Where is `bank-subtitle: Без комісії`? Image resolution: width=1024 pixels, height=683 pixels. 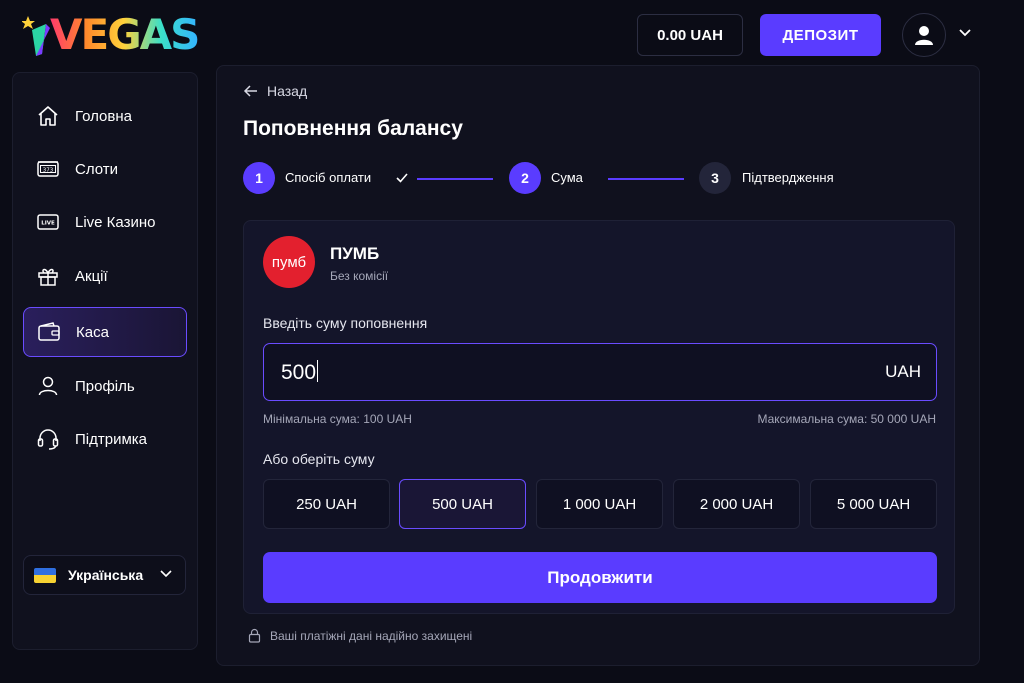 bank-subtitle: Без комісії is located at coordinates (359, 276).